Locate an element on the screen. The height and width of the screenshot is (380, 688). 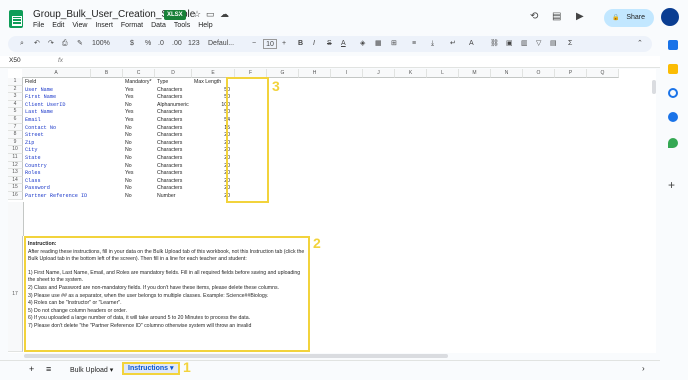
meet-icon: ▶ is located at coordinates (580, 16).